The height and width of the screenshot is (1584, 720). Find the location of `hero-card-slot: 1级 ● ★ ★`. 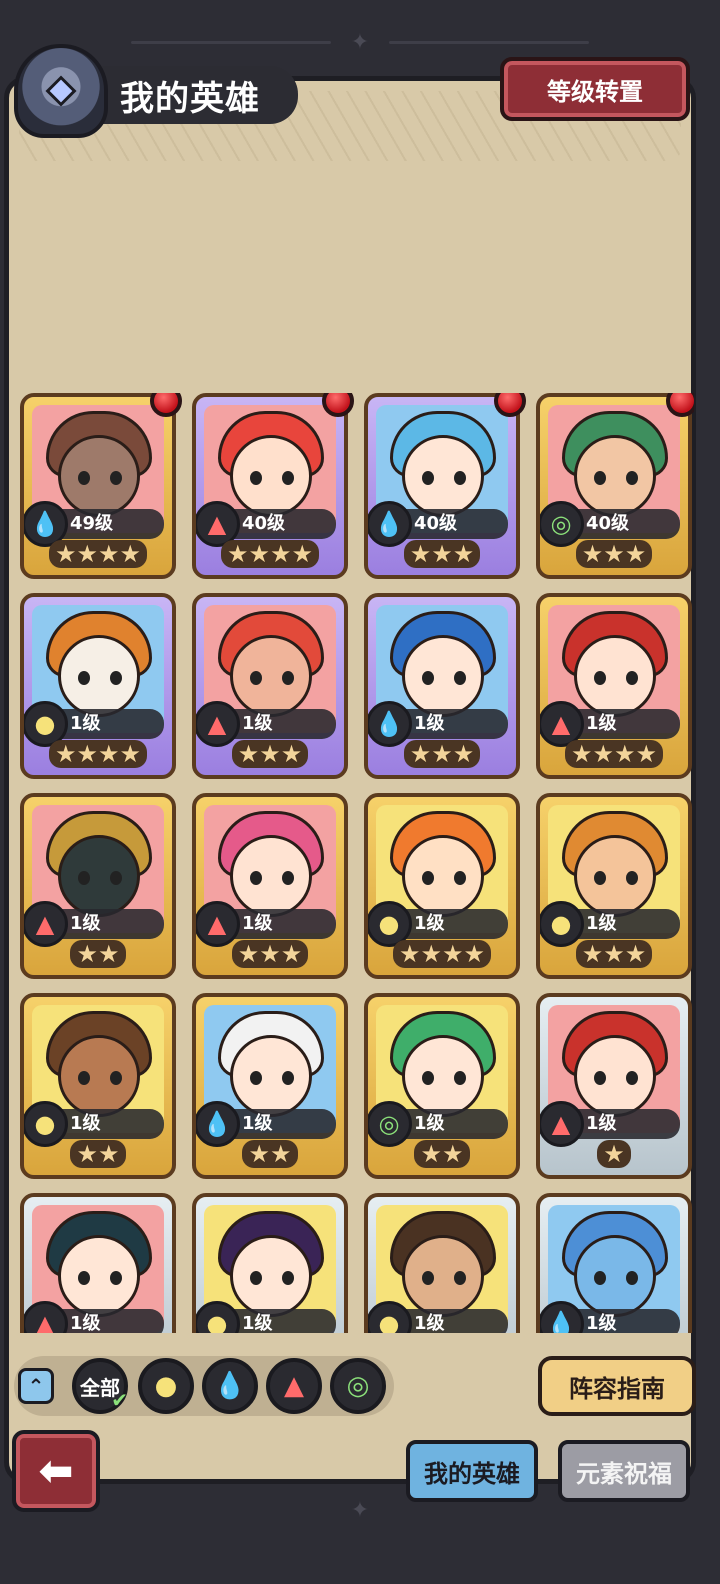

hero-card-slot: 1级 ● ★ ★ is located at coordinates (98, 1086).